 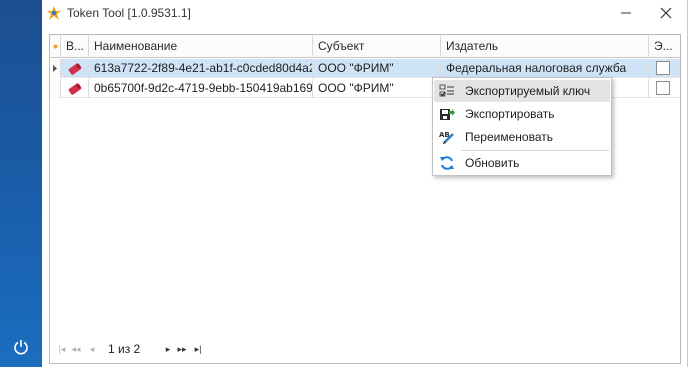 What do you see at coordinates (182, 349) in the screenshot?
I see `next-group-icon: ▸▸` at bounding box center [182, 349].